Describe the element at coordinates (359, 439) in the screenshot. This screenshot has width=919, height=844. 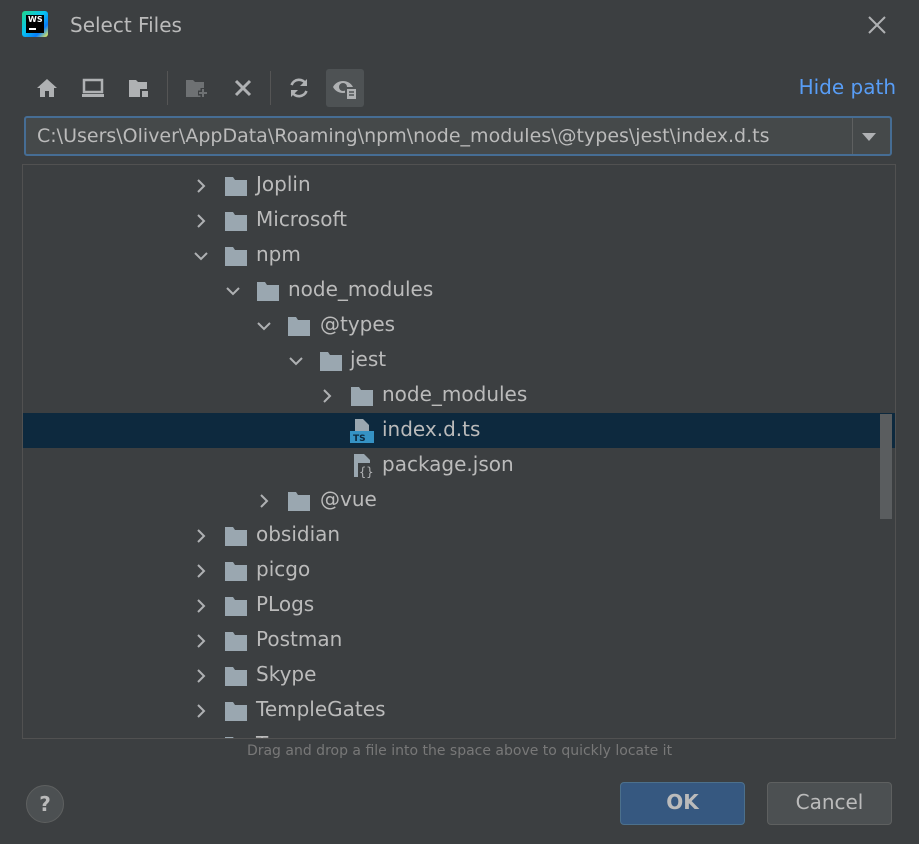
I see `svg-text: TS` at that location.